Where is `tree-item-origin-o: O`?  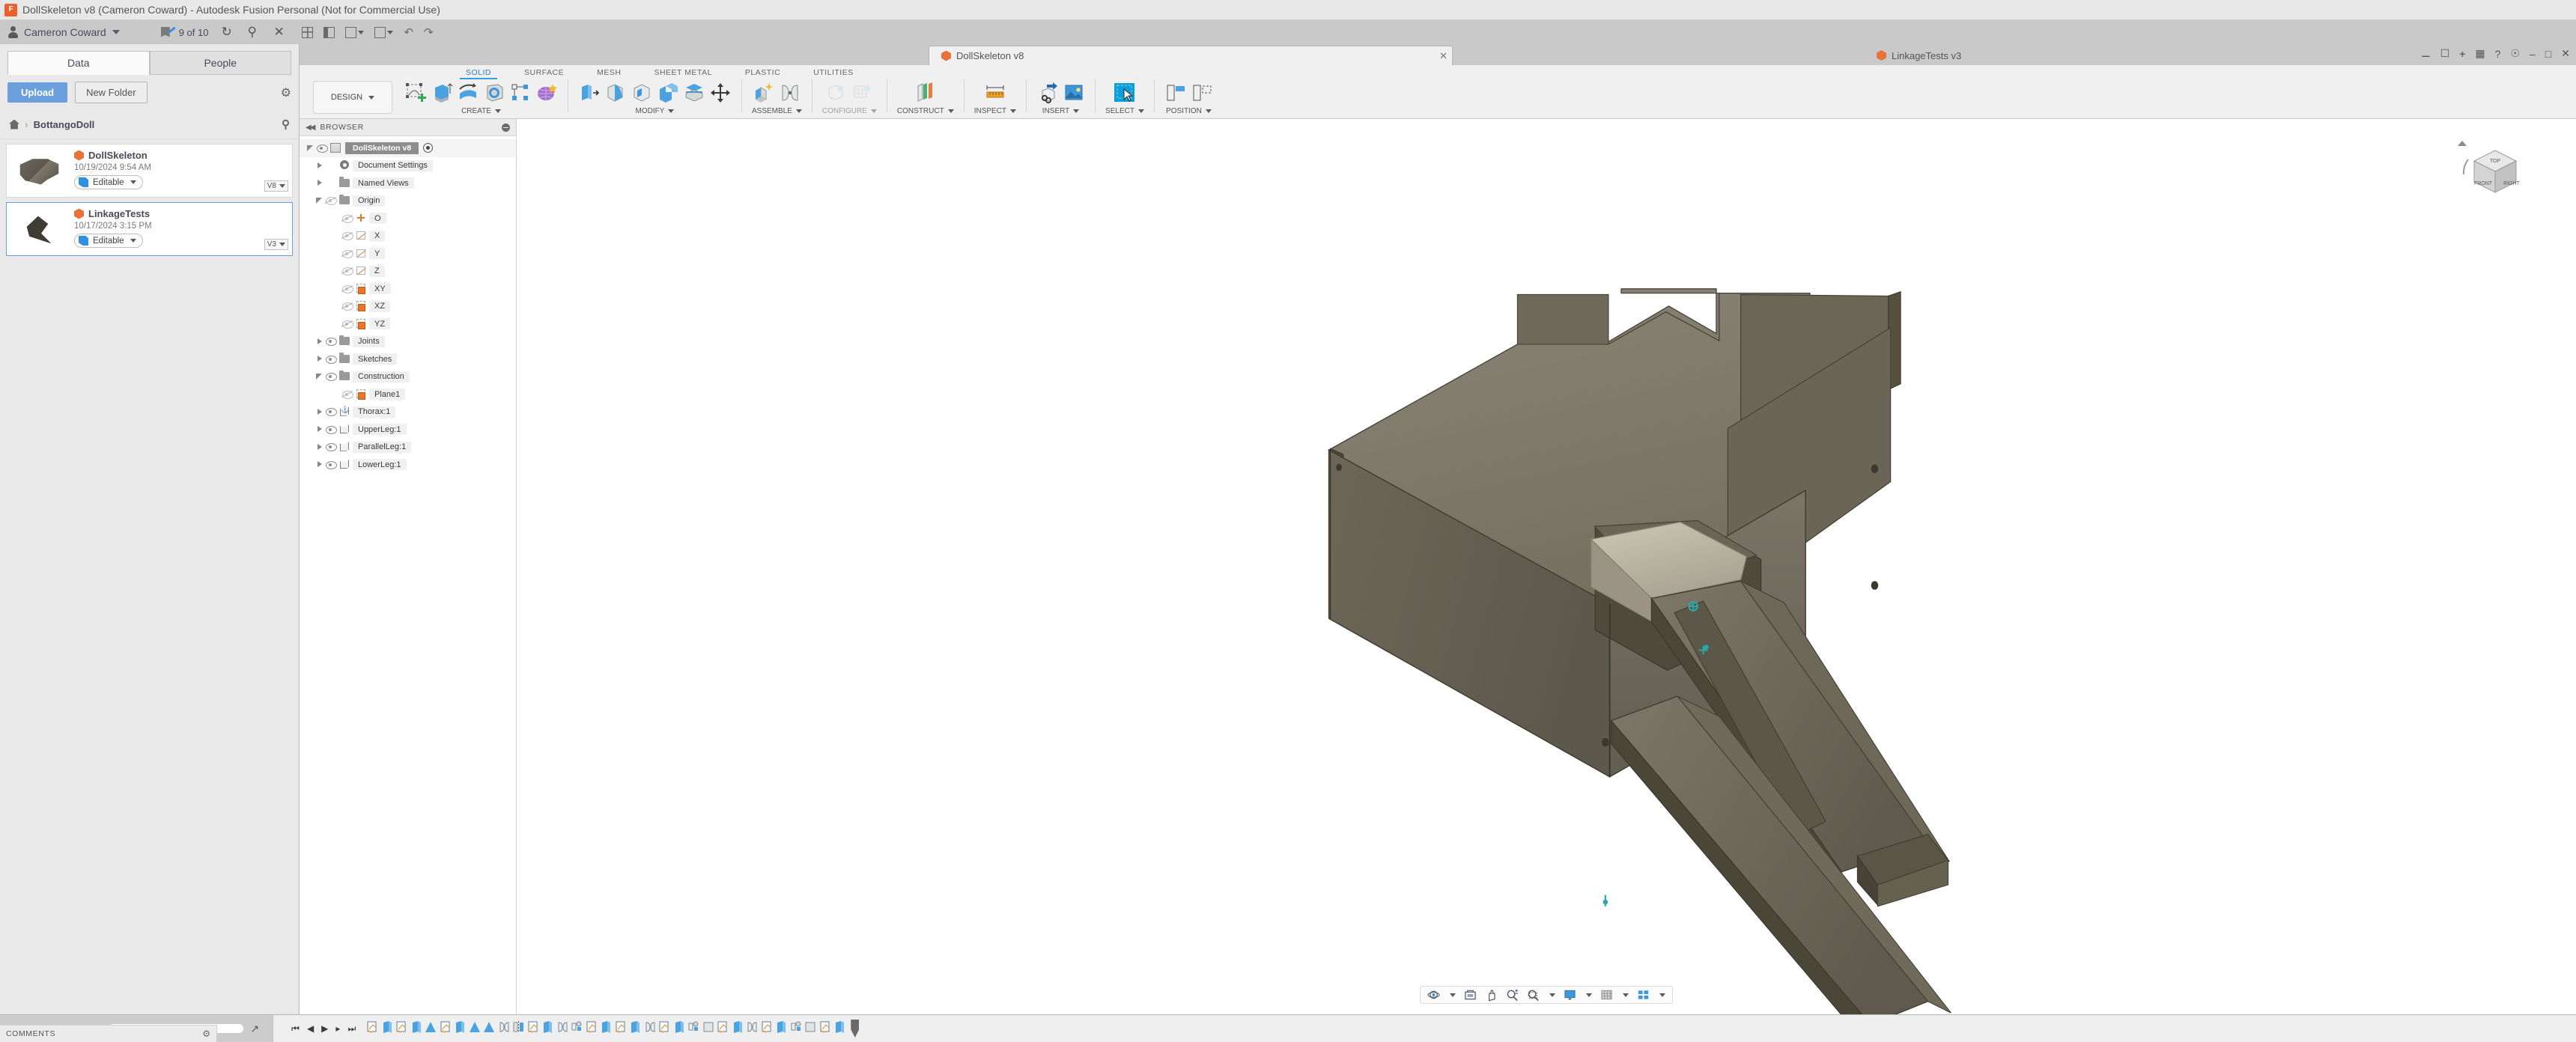
tree-item-origin-o: O is located at coordinates (408, 219).